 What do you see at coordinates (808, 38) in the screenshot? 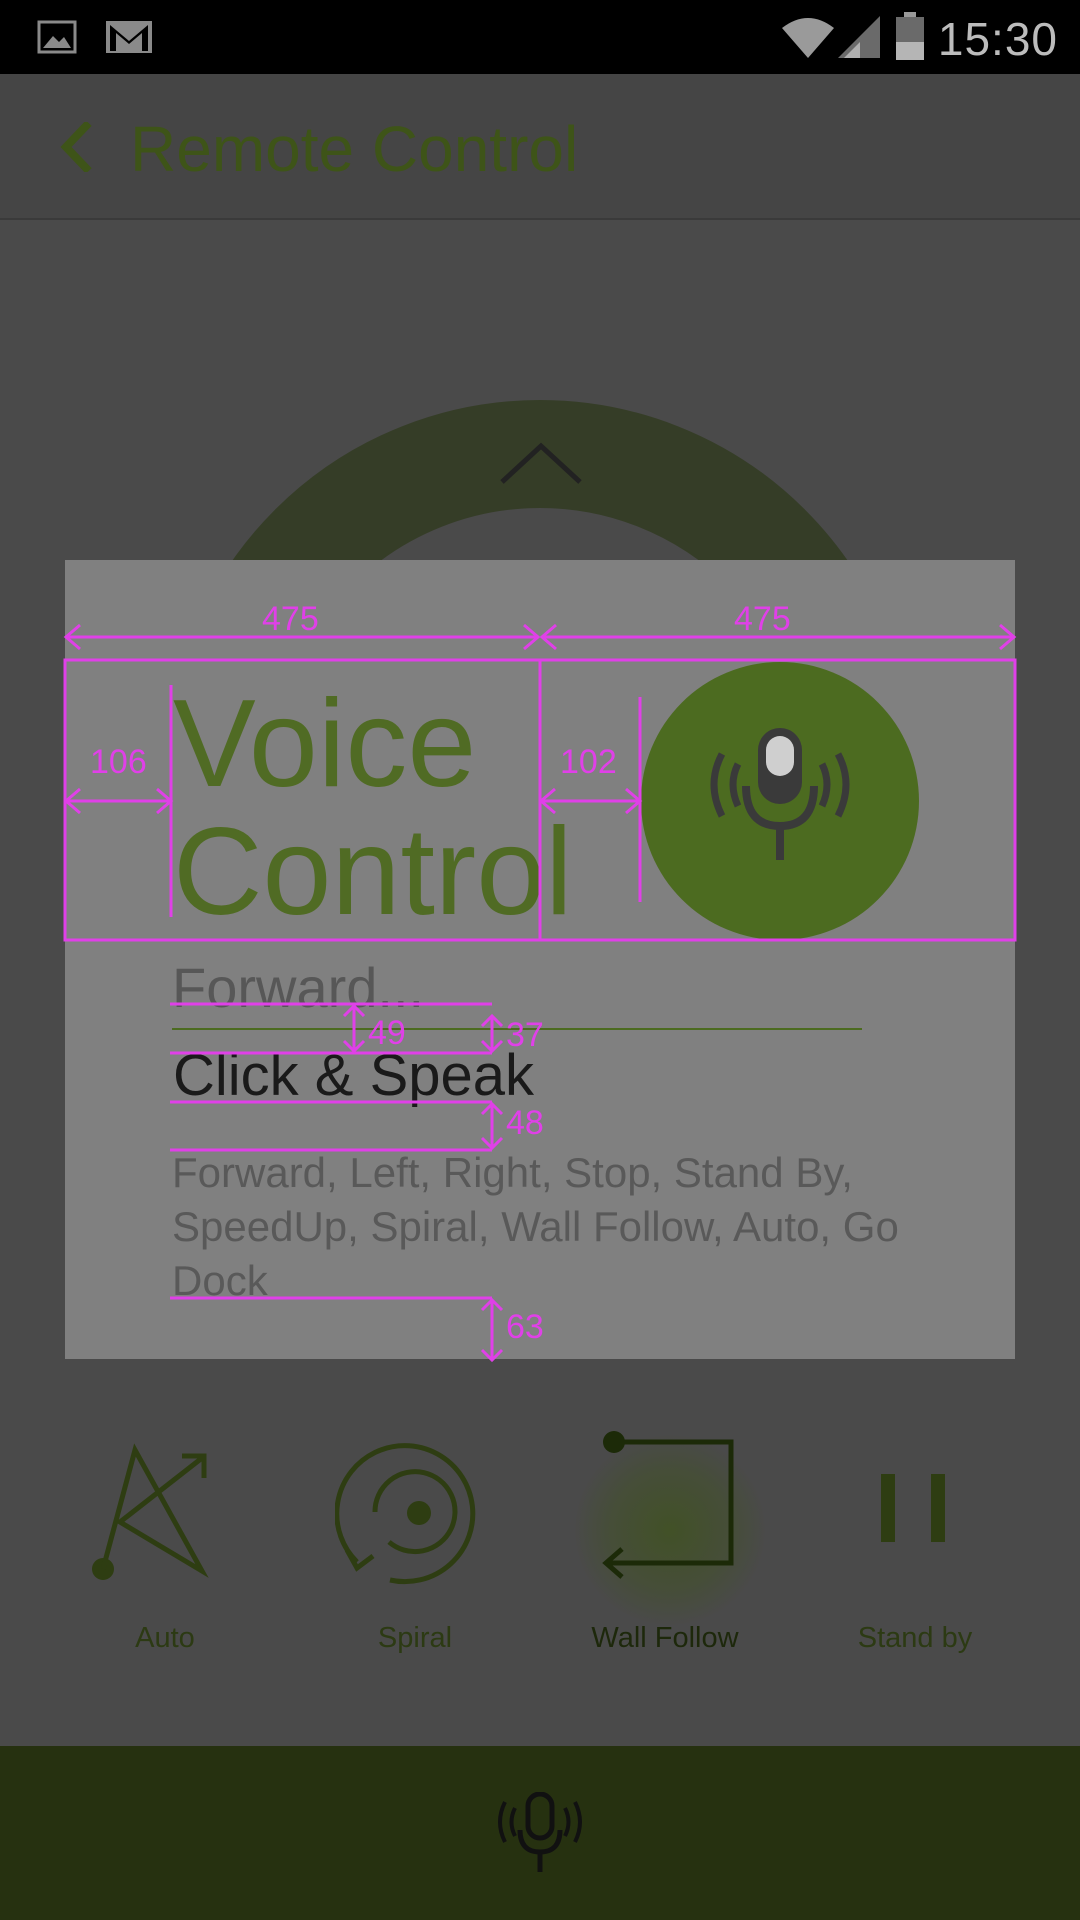
I see `wifi-icon` at bounding box center [808, 38].